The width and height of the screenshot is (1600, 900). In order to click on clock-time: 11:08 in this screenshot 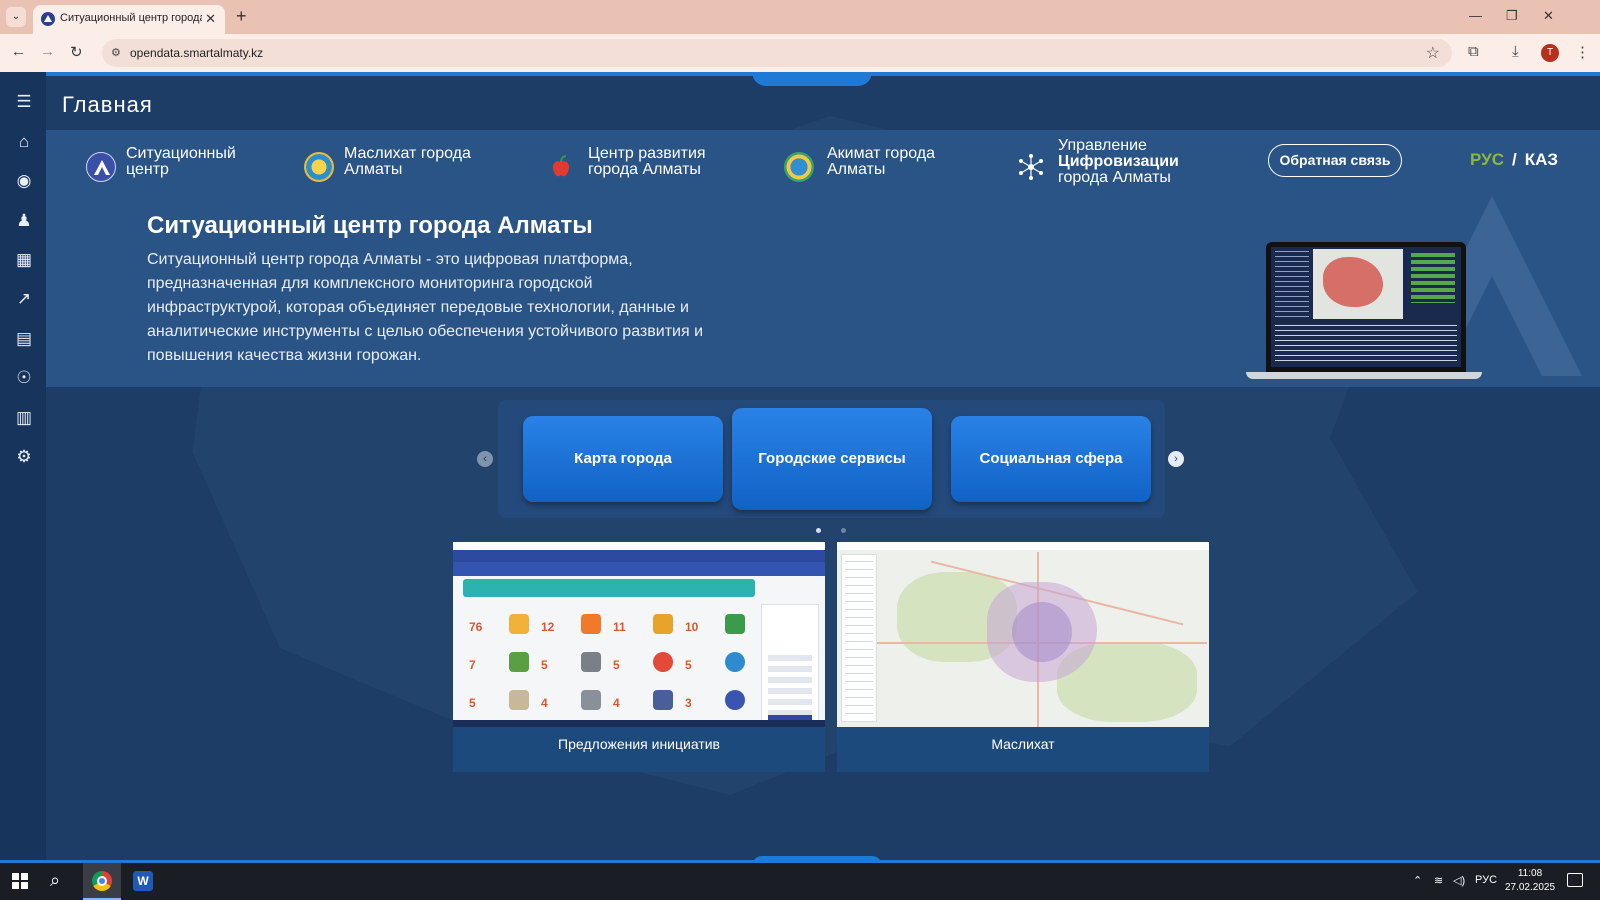, I will do `click(1530, 873)`.